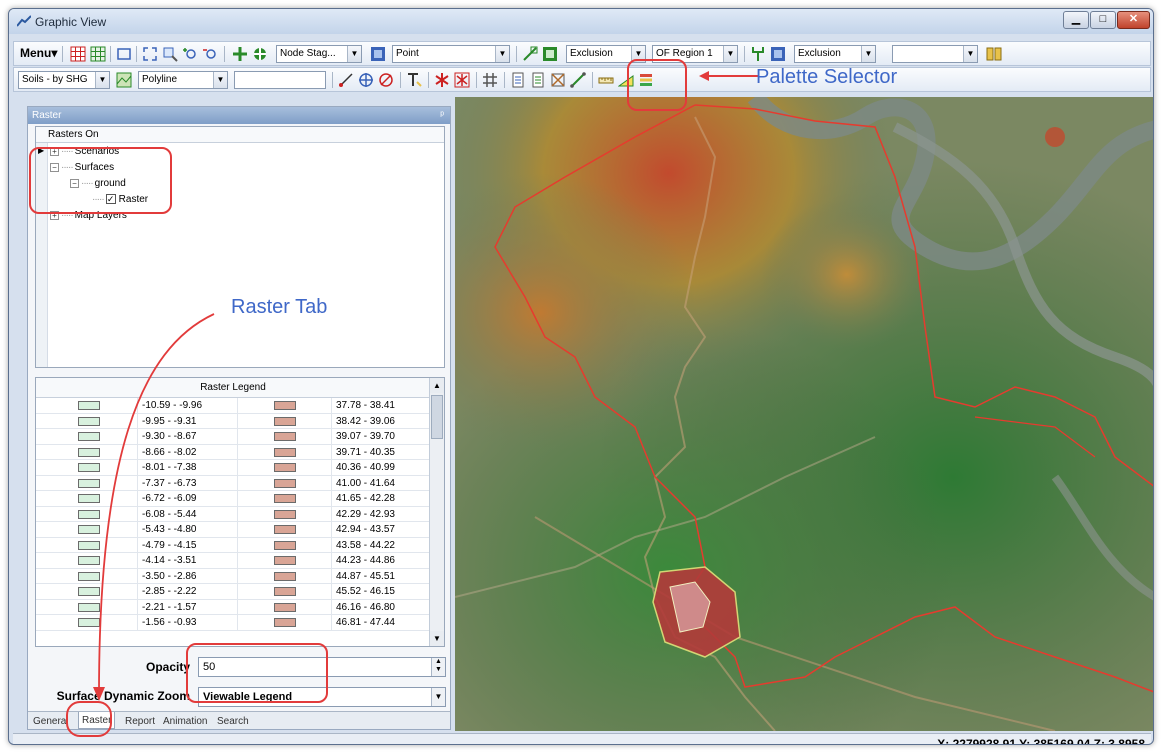 The height and width of the screenshot is (753, 1162). What do you see at coordinates (190, 54) in the screenshot?
I see `zoom-in-icon` at bounding box center [190, 54].